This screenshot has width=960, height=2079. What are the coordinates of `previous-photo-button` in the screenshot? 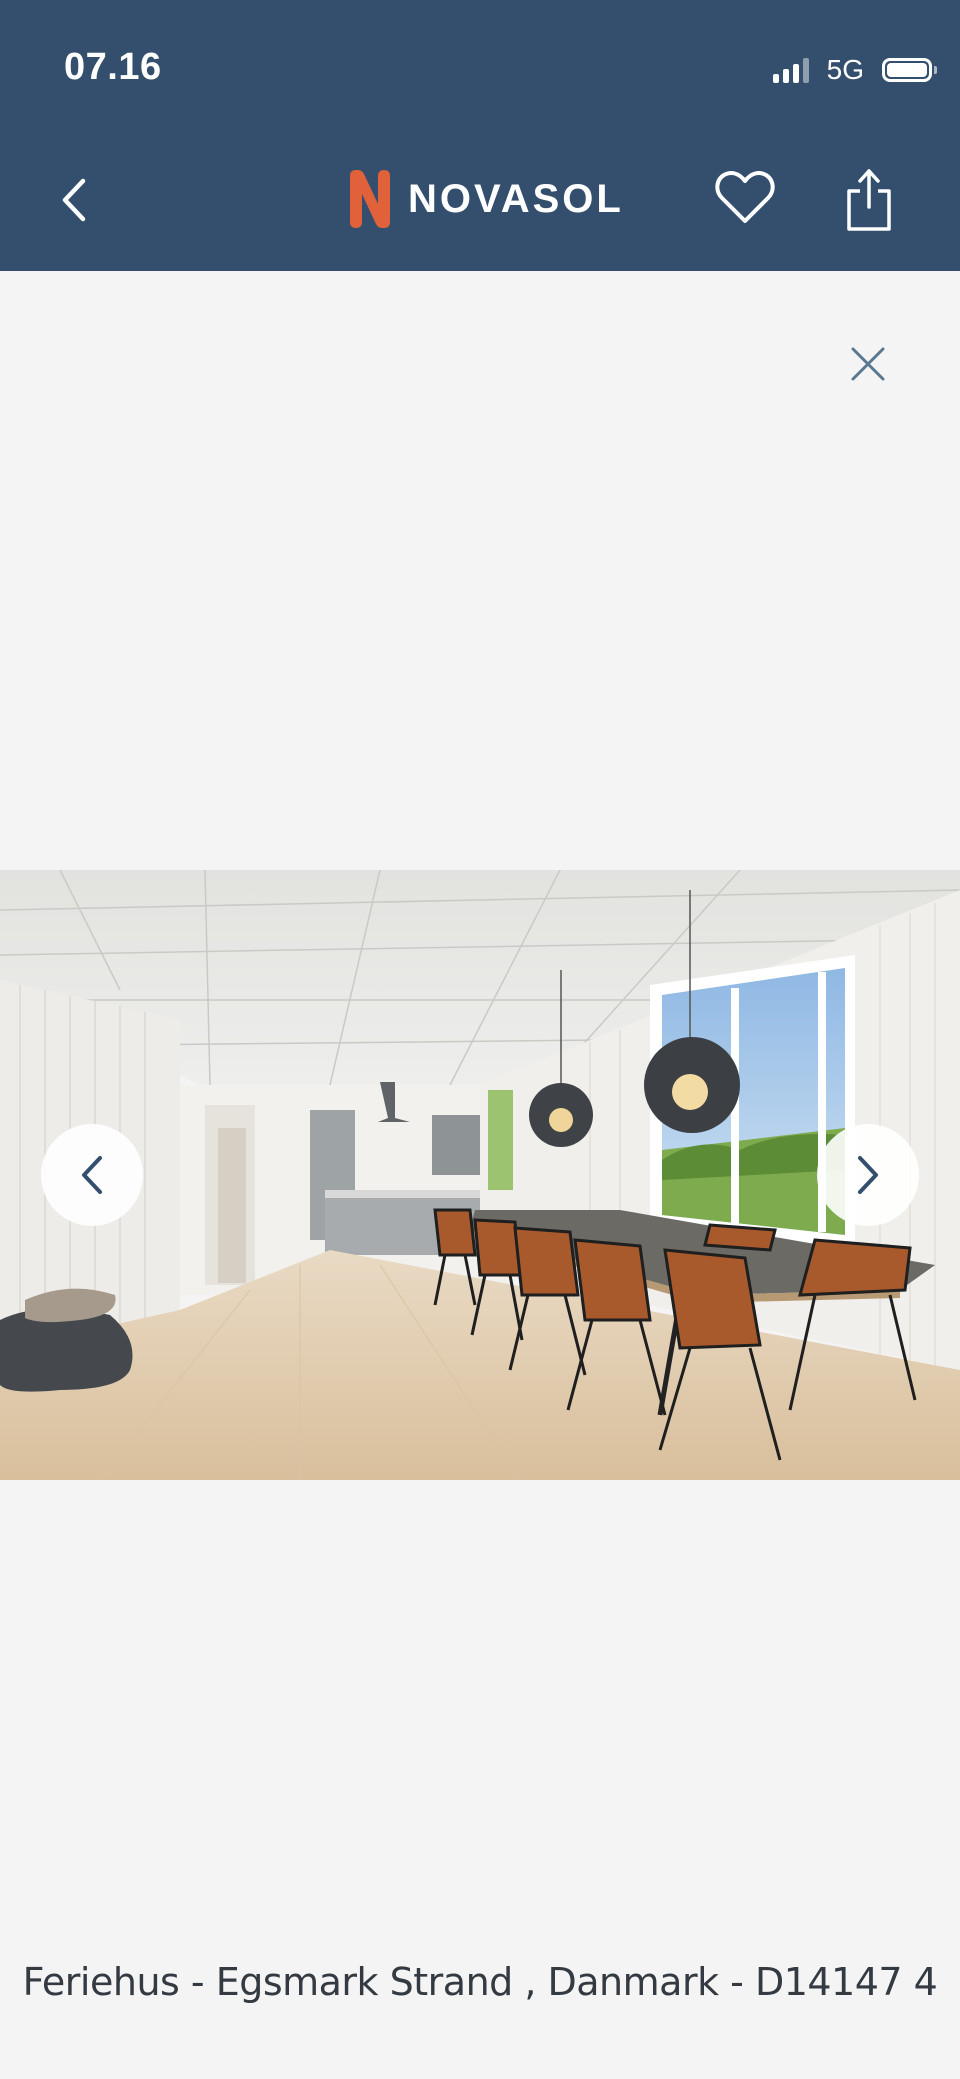 It's located at (92, 1175).